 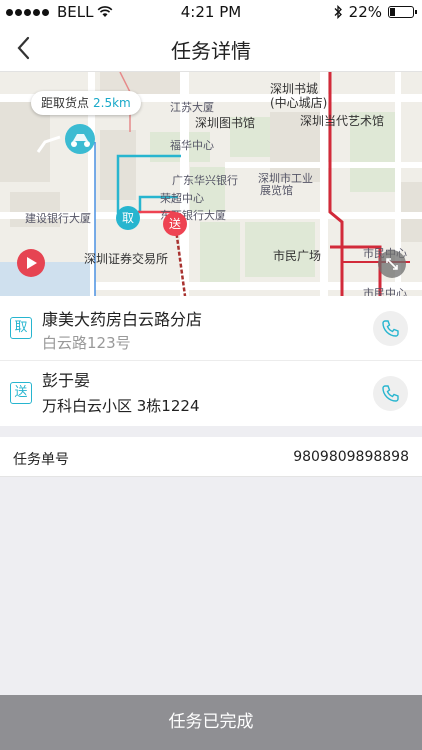 What do you see at coordinates (211, 12) in the screenshot?
I see `status-bar: BELL 4:21 PM 22%` at bounding box center [211, 12].